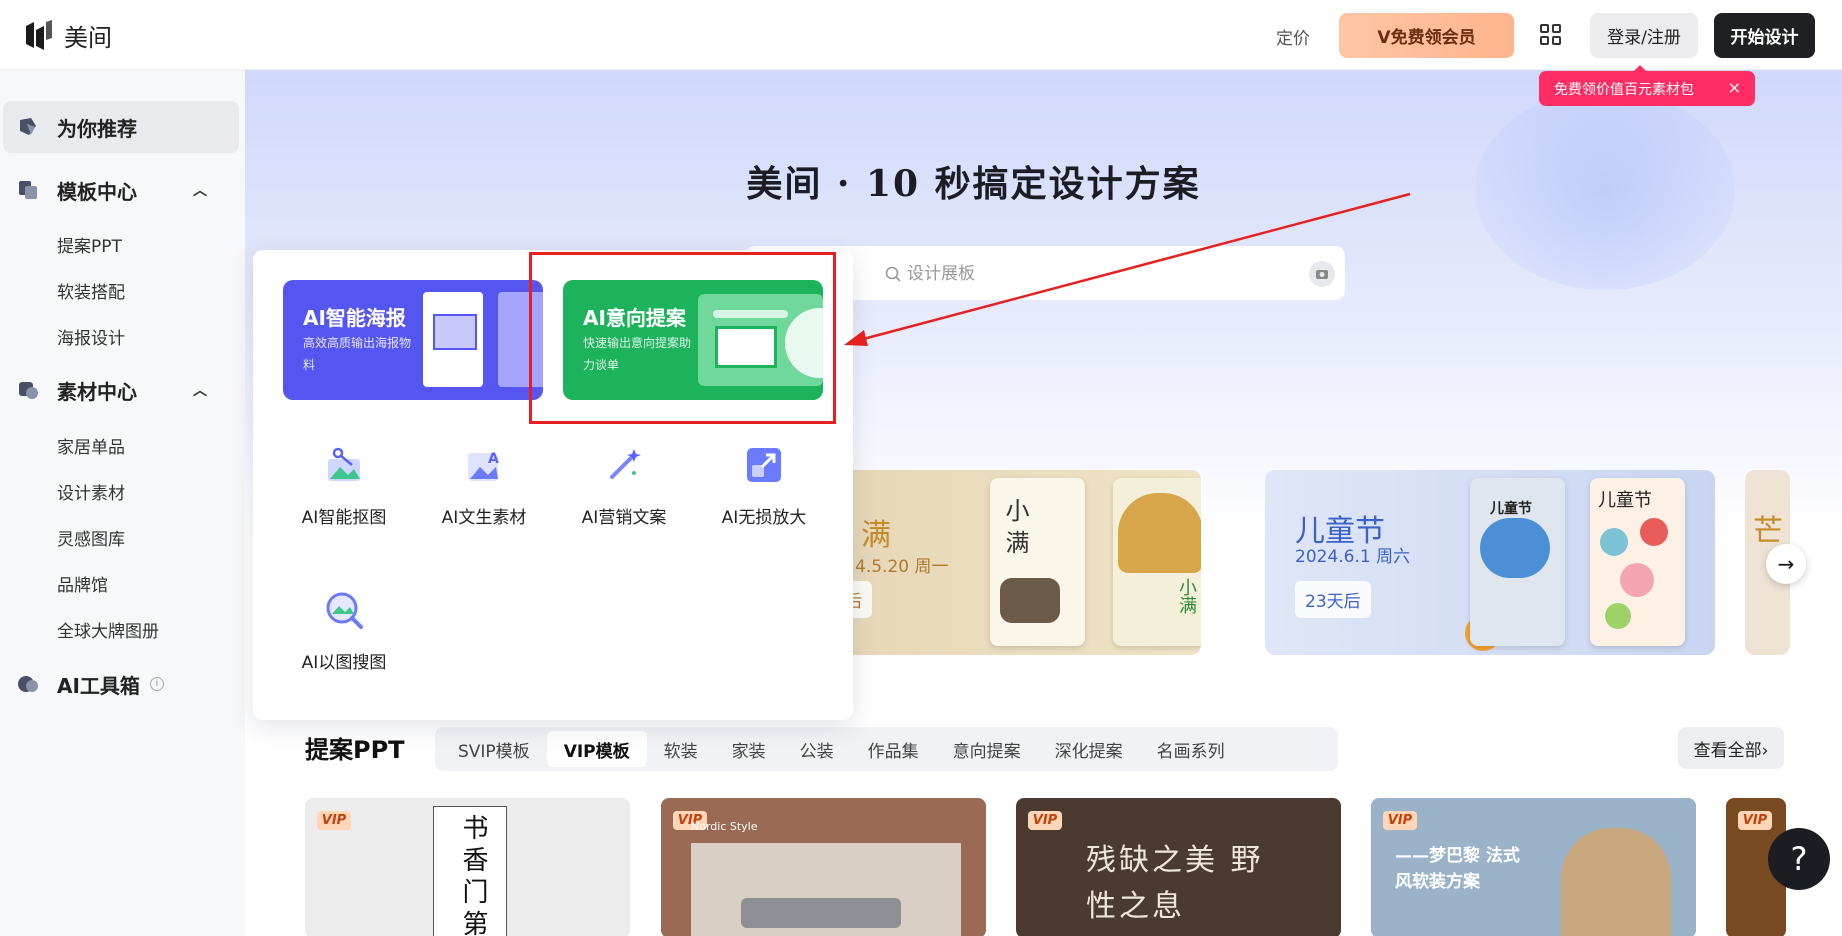  I want to click on tab-4: 公装, so click(817, 749).